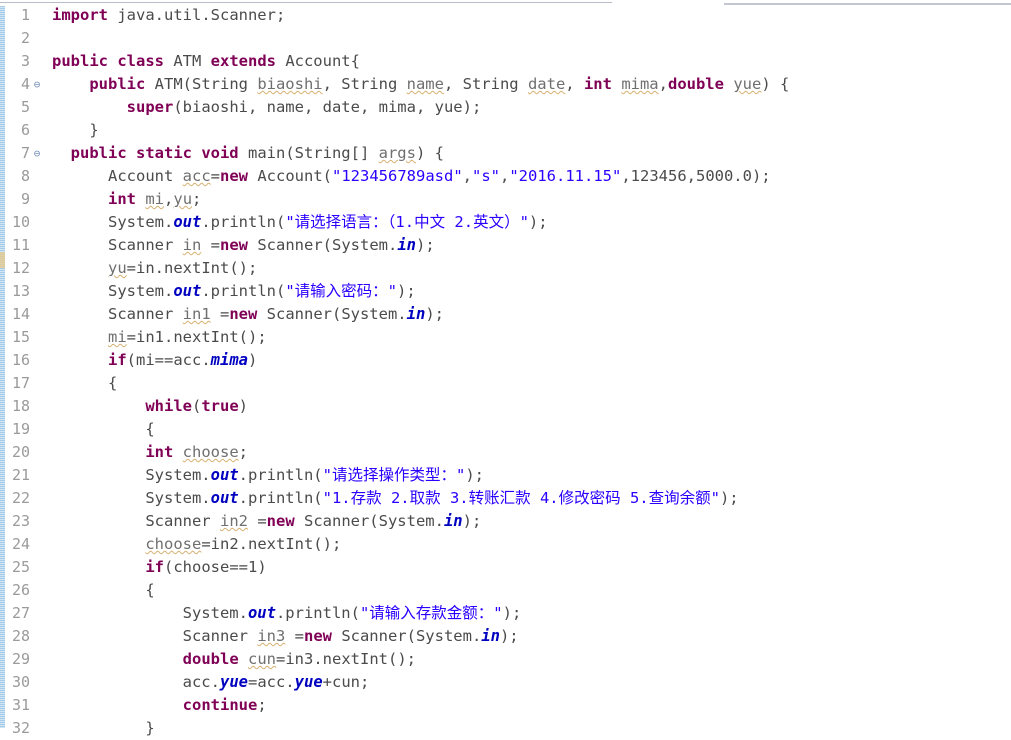  Describe the element at coordinates (505, 268) in the screenshot. I see `code-line: 12 yu=in.nextInt();` at that location.